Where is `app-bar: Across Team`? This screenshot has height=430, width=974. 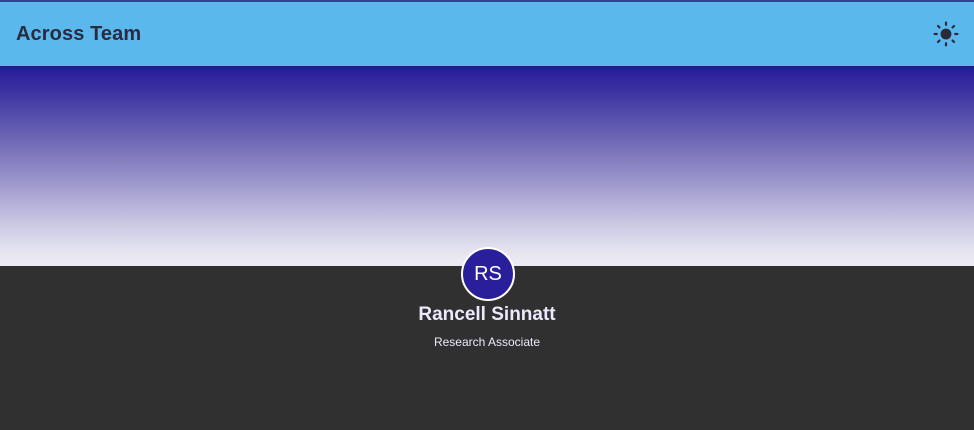
app-bar: Across Team is located at coordinates (487, 34).